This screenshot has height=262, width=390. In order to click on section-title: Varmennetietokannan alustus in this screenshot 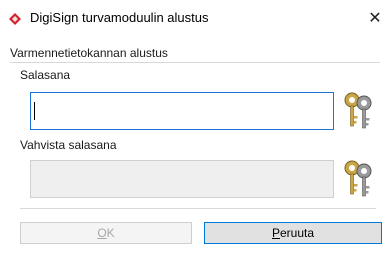, I will do `click(89, 53)`.